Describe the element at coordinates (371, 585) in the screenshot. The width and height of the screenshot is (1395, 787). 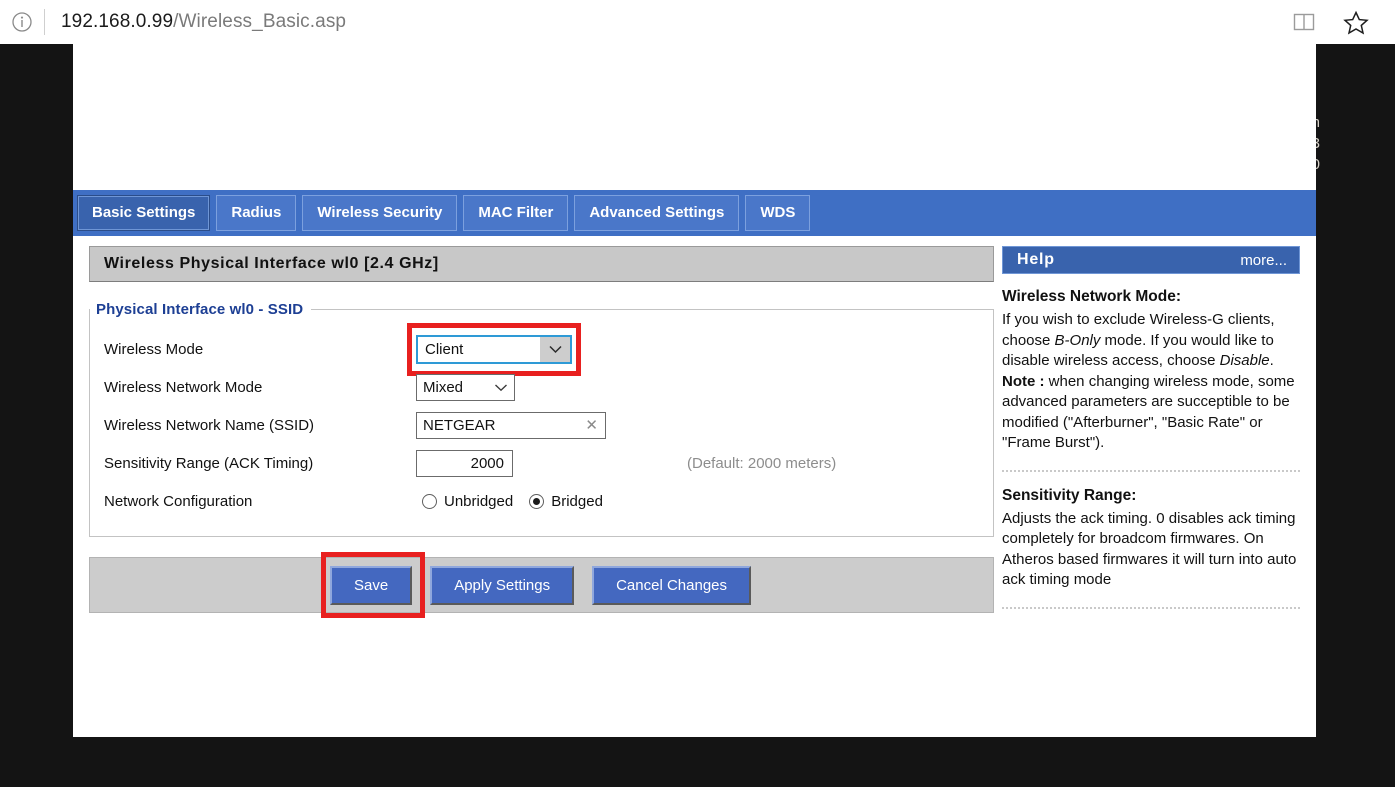
I see `save-button: Save` at that location.